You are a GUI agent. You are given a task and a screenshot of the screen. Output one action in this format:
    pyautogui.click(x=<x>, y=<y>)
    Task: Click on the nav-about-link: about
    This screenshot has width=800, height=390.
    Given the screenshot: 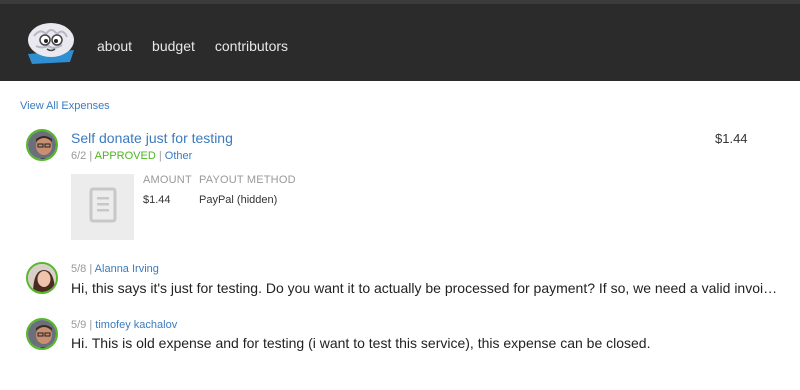 What is the action you would take?
    pyautogui.click(x=114, y=46)
    